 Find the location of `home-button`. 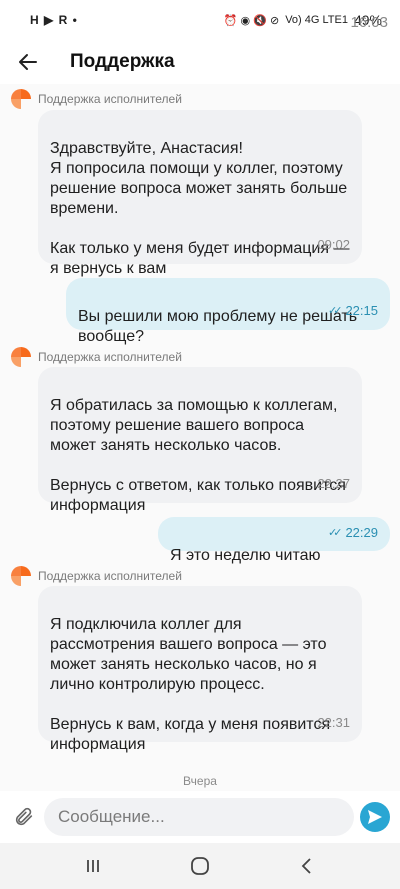

home-button is located at coordinates (200, 866).